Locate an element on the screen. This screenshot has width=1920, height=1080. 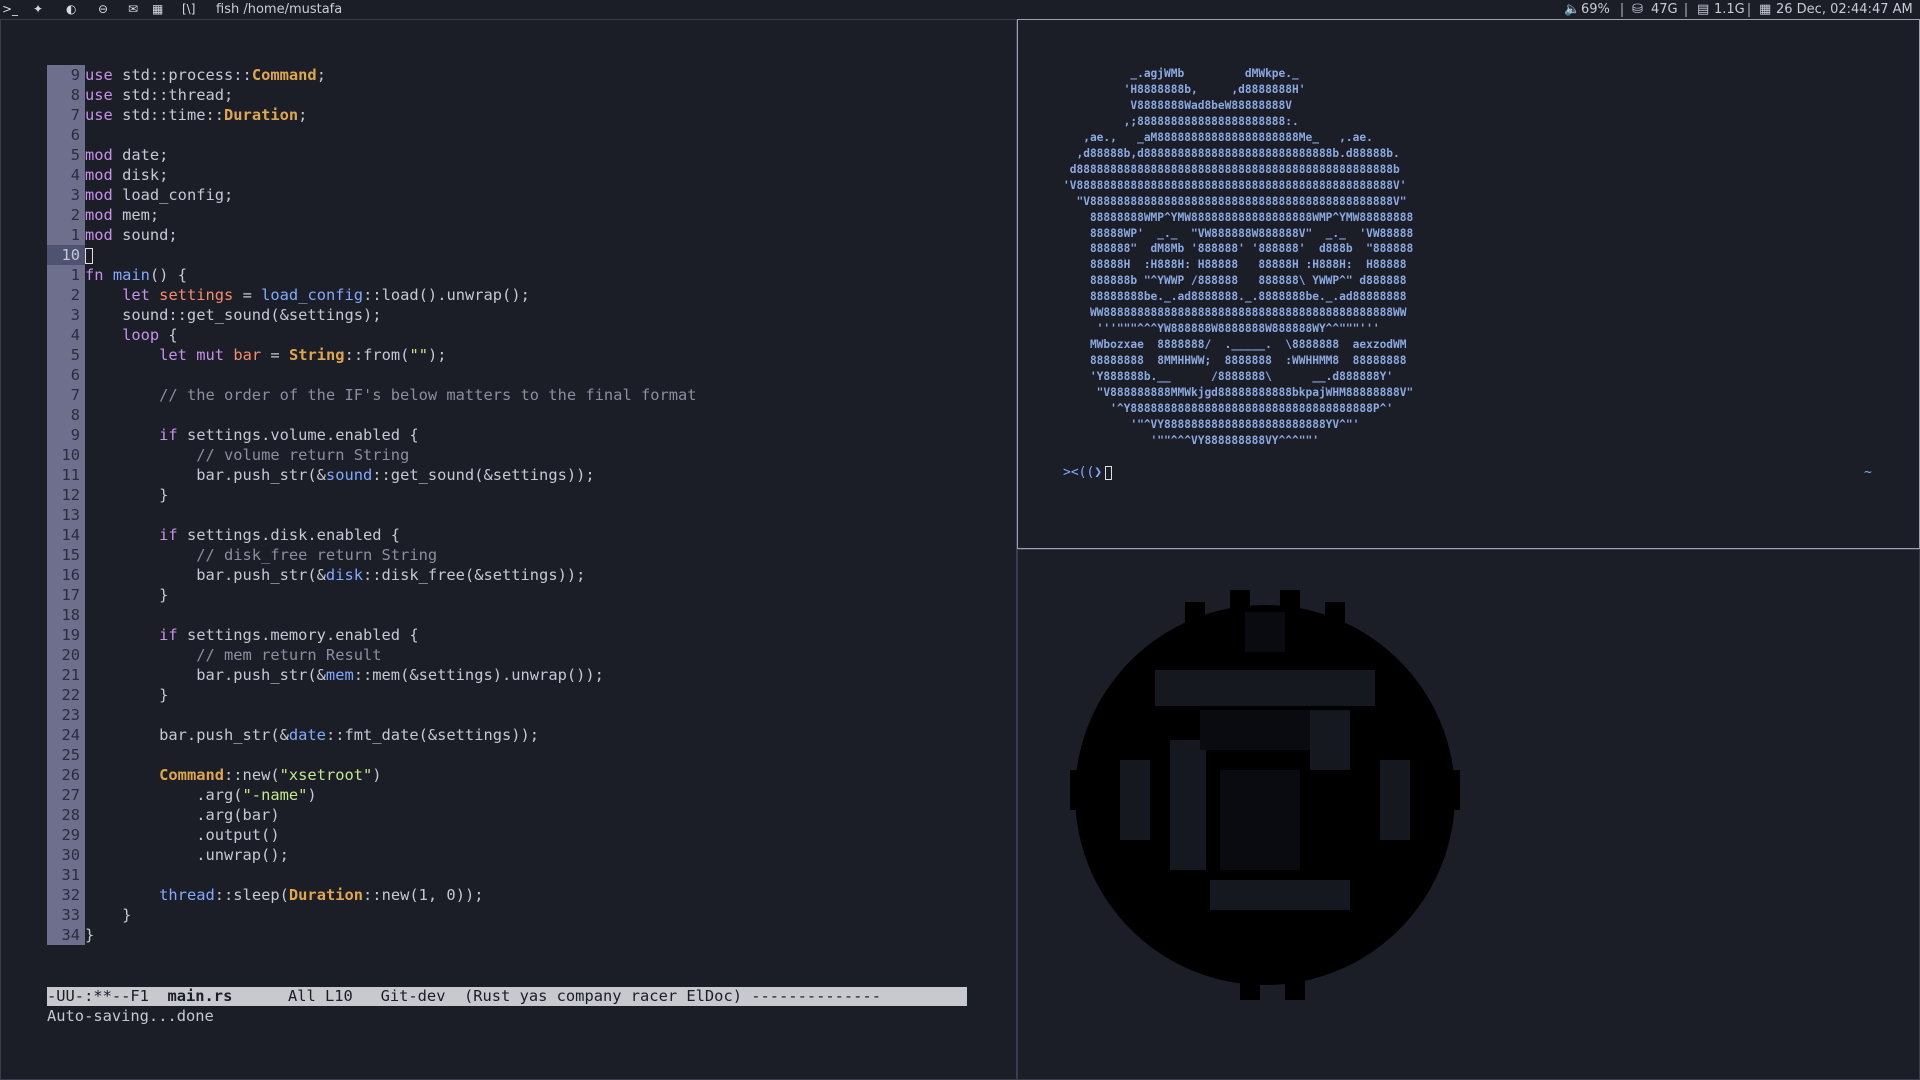
code-line: 8 use std::thread; is located at coordinates (372, 95).